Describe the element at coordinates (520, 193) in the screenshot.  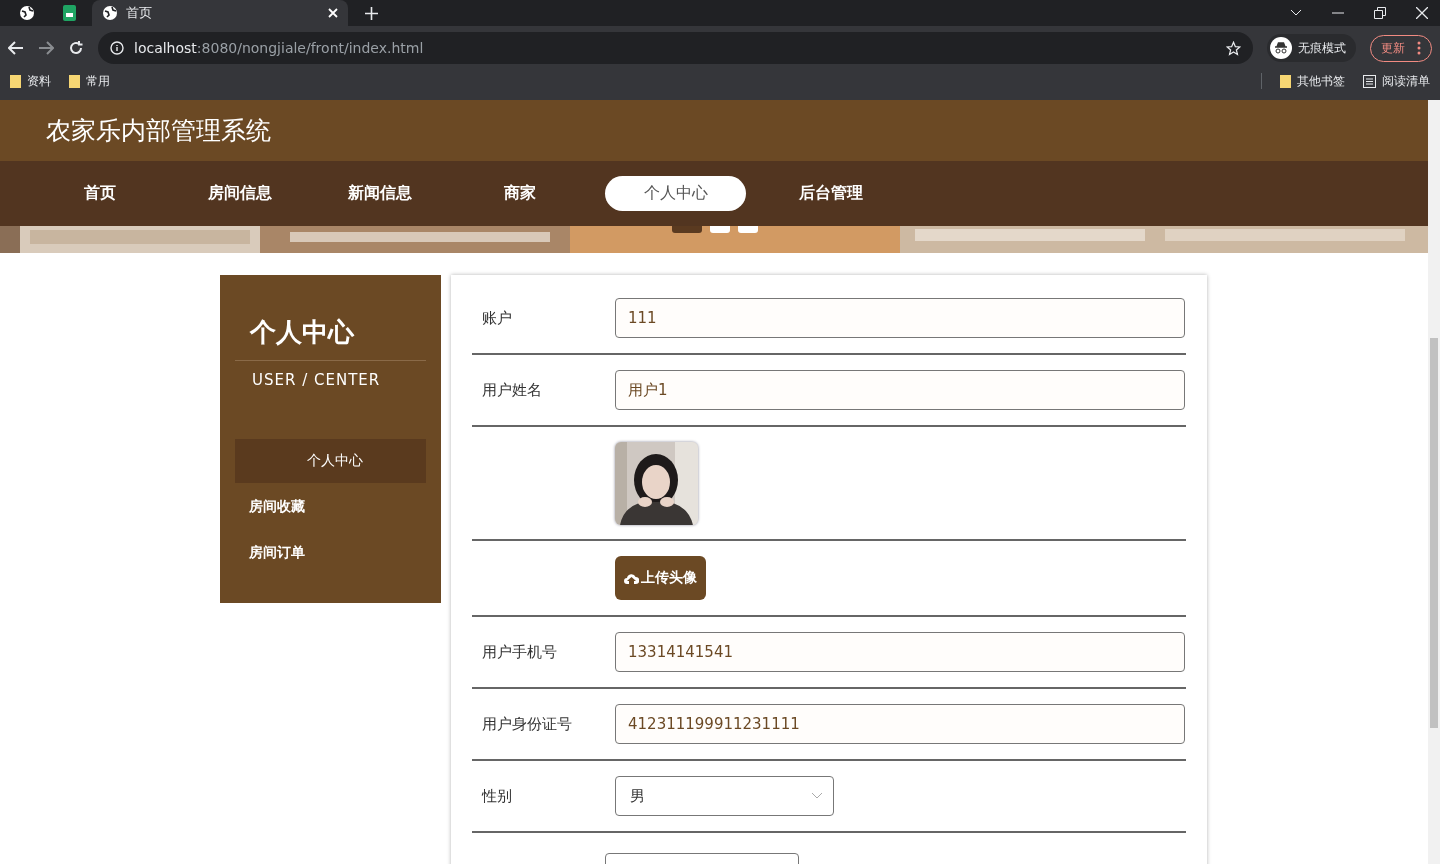
I see `nav-tab: 商家` at that location.